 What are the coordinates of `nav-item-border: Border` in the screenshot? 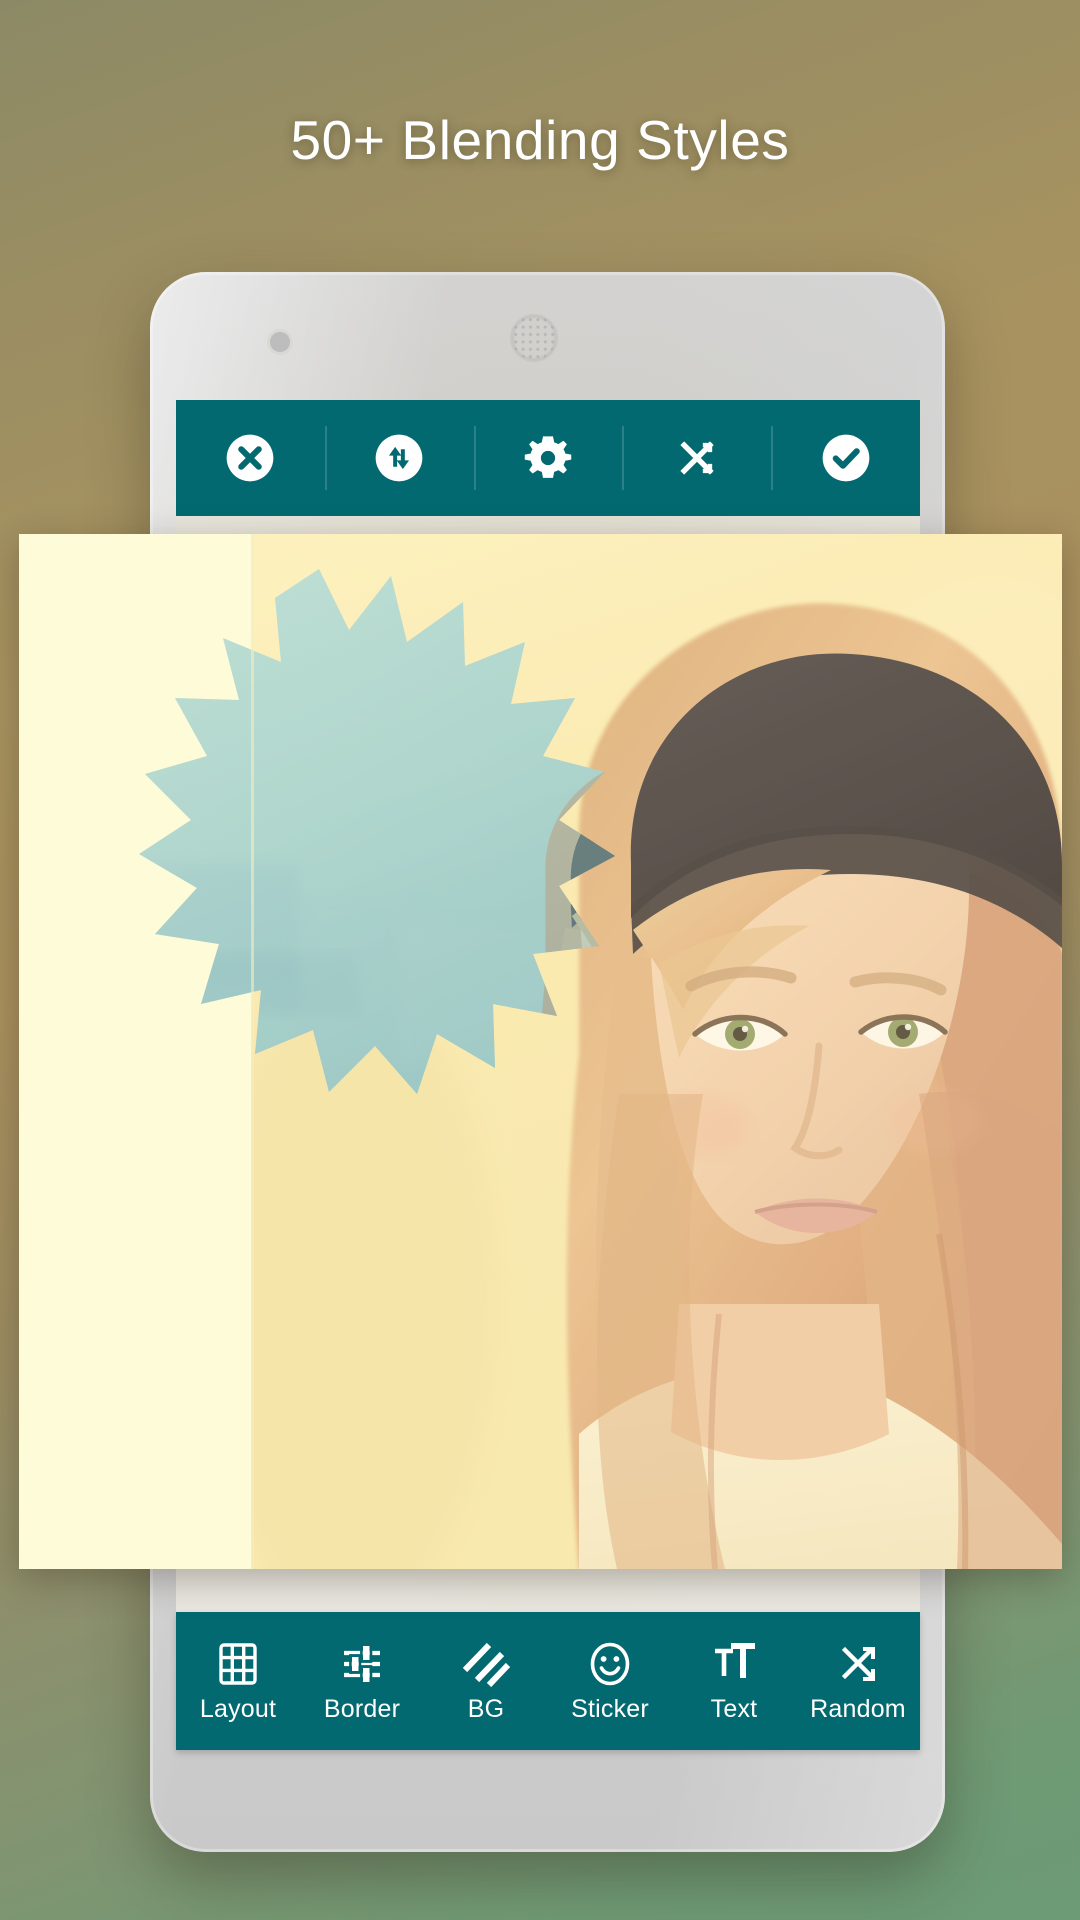 It's located at (362, 1681).